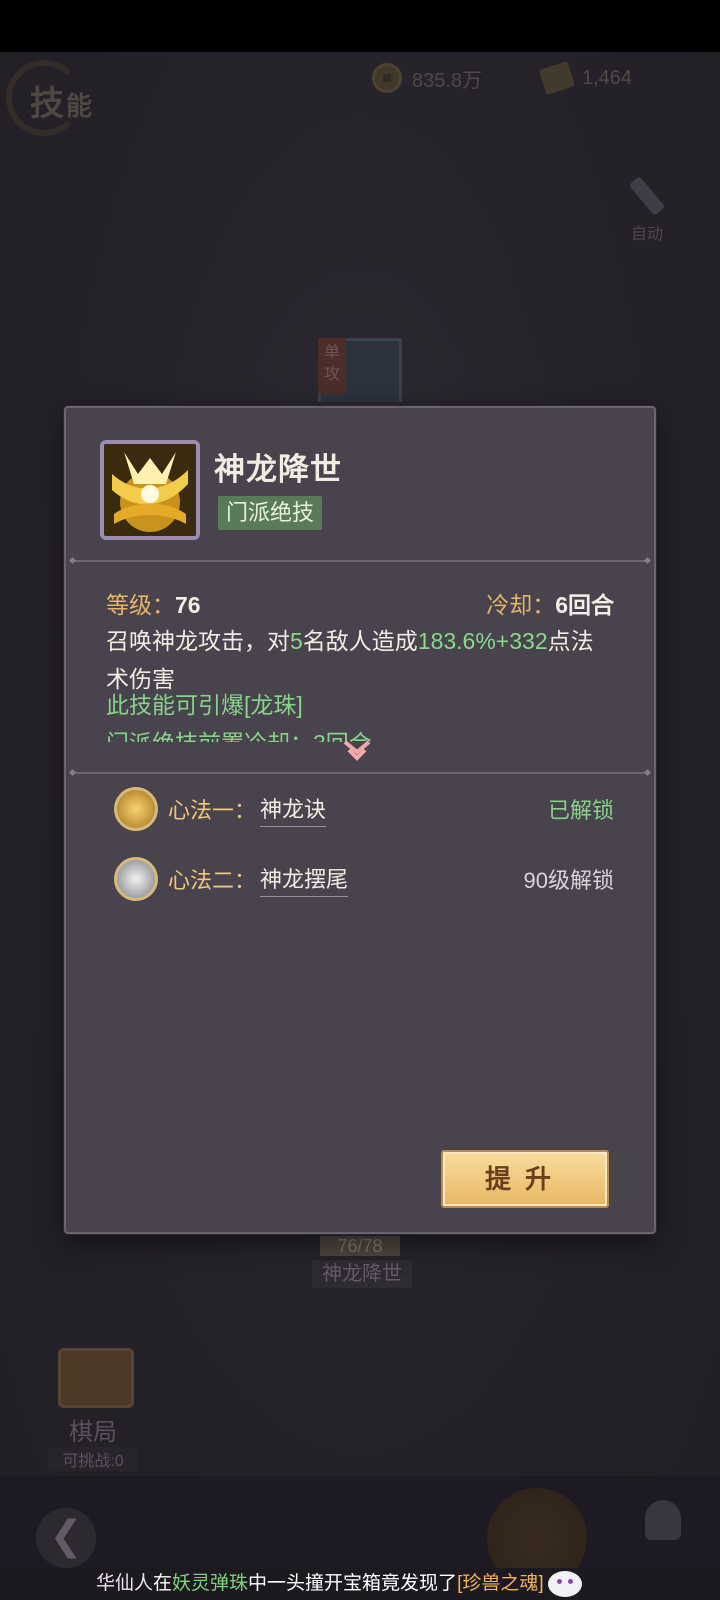 The image size is (720, 1600). Describe the element at coordinates (360, 26) in the screenshot. I see `status-bar` at that location.